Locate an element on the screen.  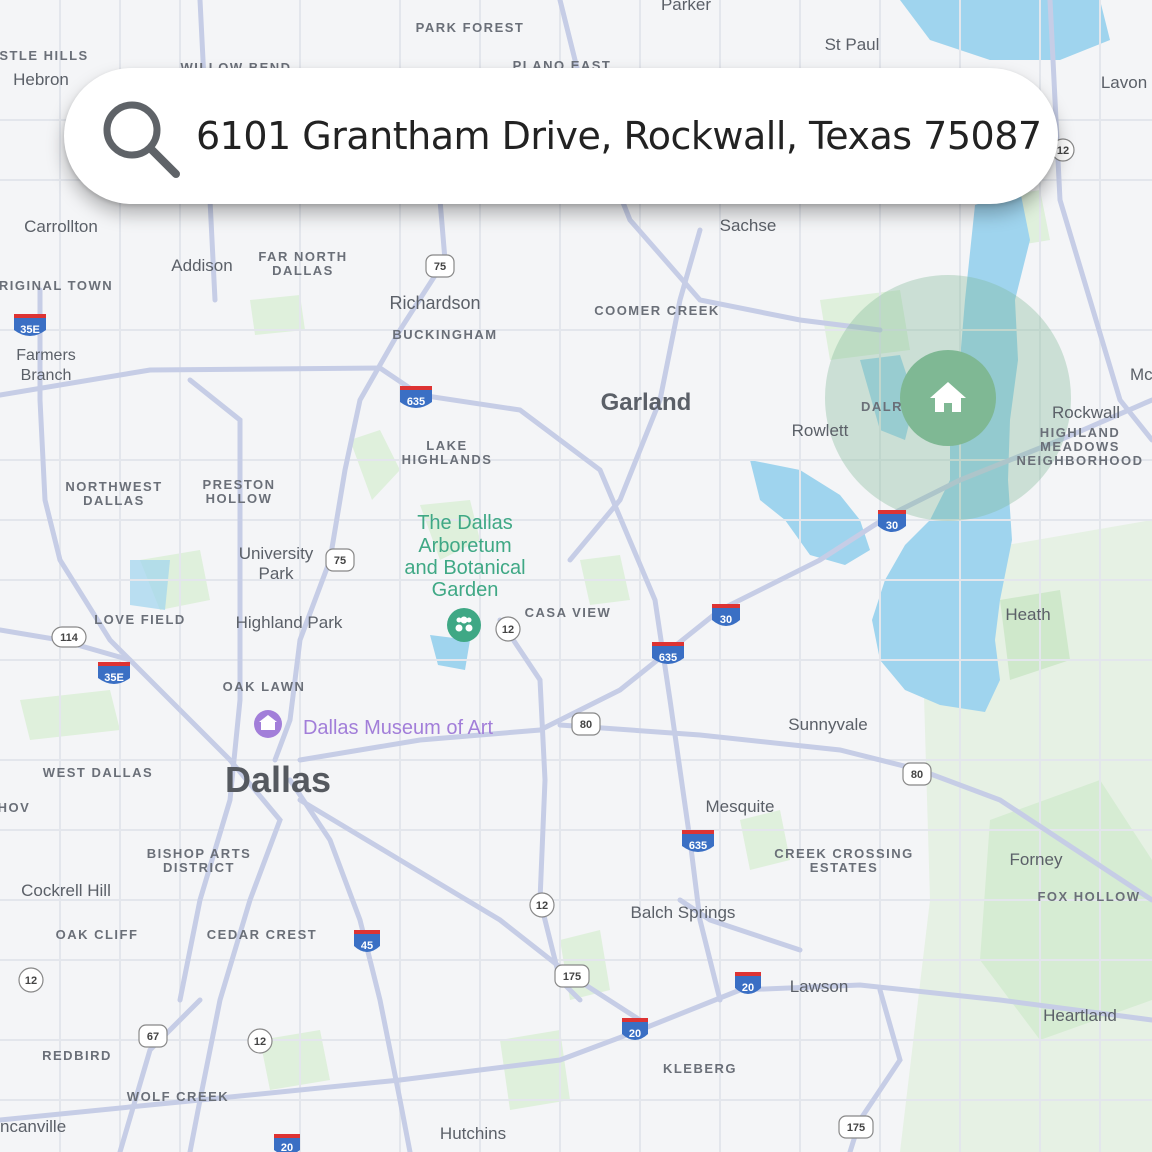
svg-text: OAK LAWN is located at coordinates (264, 686).